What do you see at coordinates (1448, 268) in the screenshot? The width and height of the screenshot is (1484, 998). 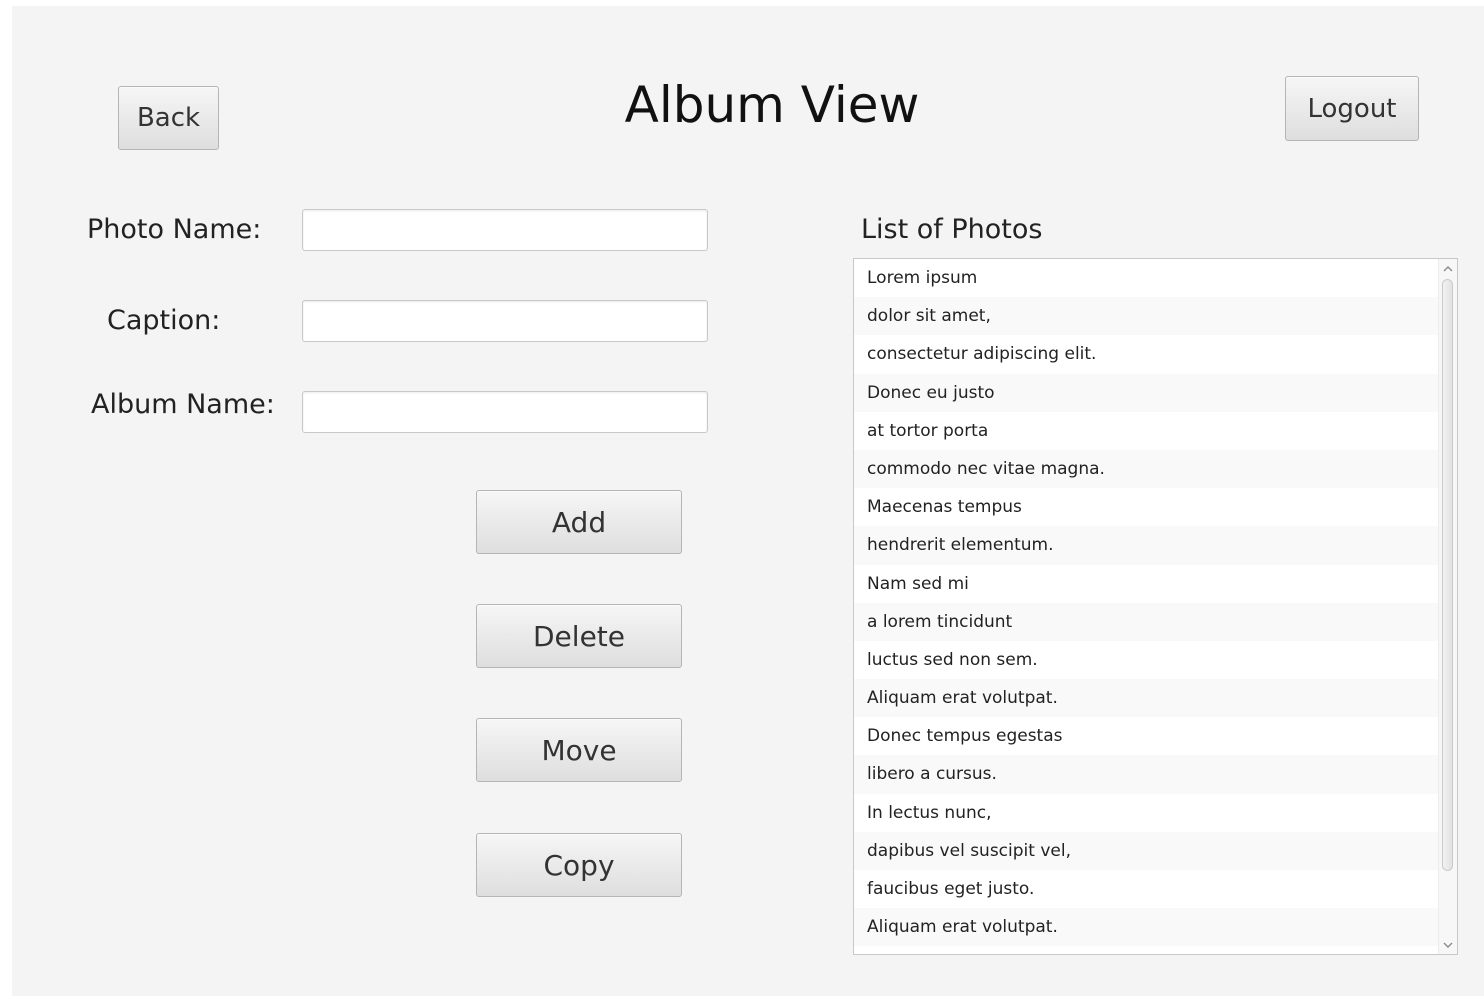 I see `chevron-up-icon` at bounding box center [1448, 268].